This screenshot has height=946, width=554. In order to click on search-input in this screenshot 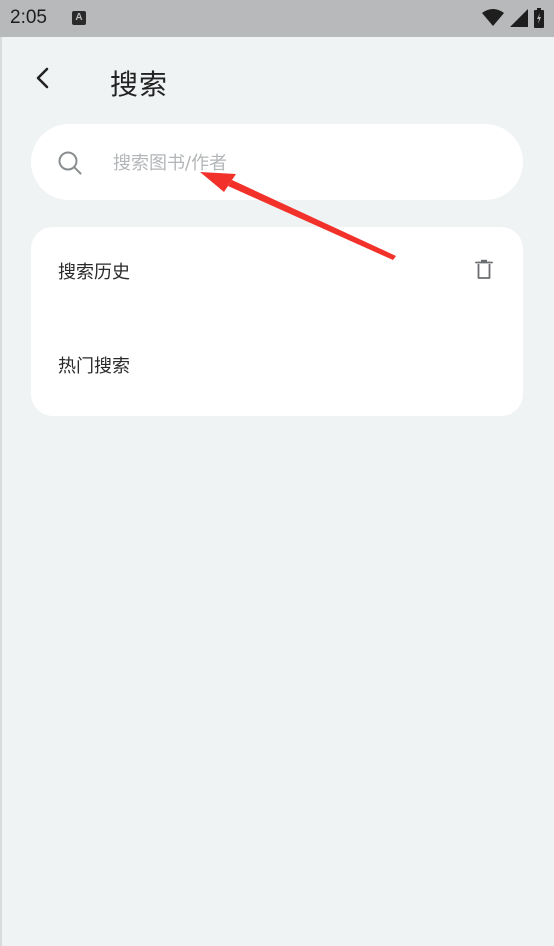, I will do `click(303, 163)`.